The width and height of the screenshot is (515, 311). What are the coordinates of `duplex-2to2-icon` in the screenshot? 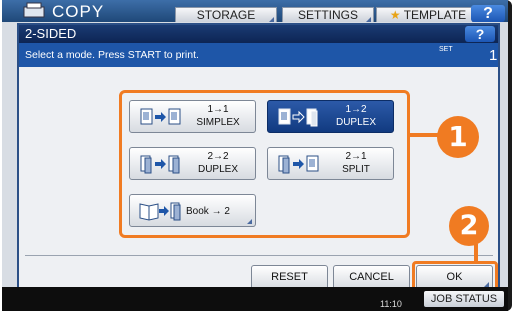 It's located at (160, 164).